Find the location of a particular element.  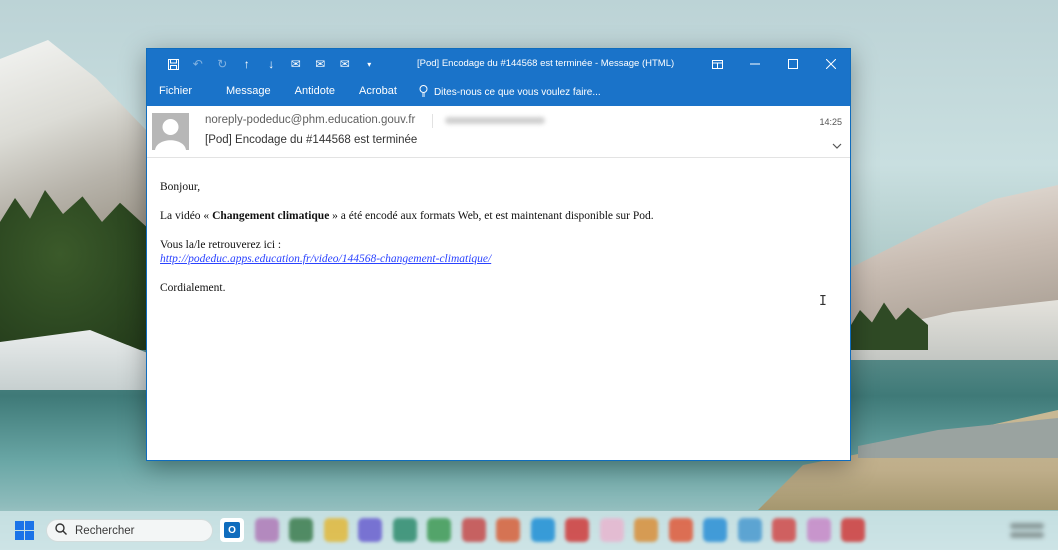

reply-icon: ✉ is located at coordinates (296, 64).